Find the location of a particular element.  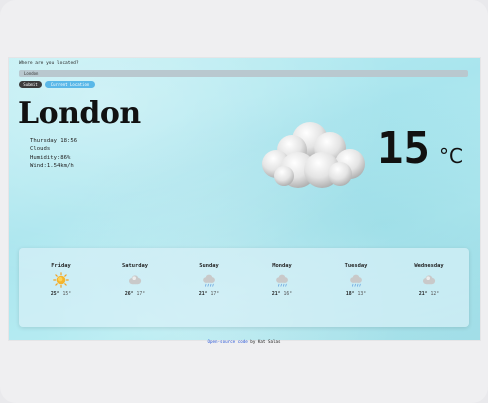

day-temps: 21° 12° is located at coordinates (429, 294).